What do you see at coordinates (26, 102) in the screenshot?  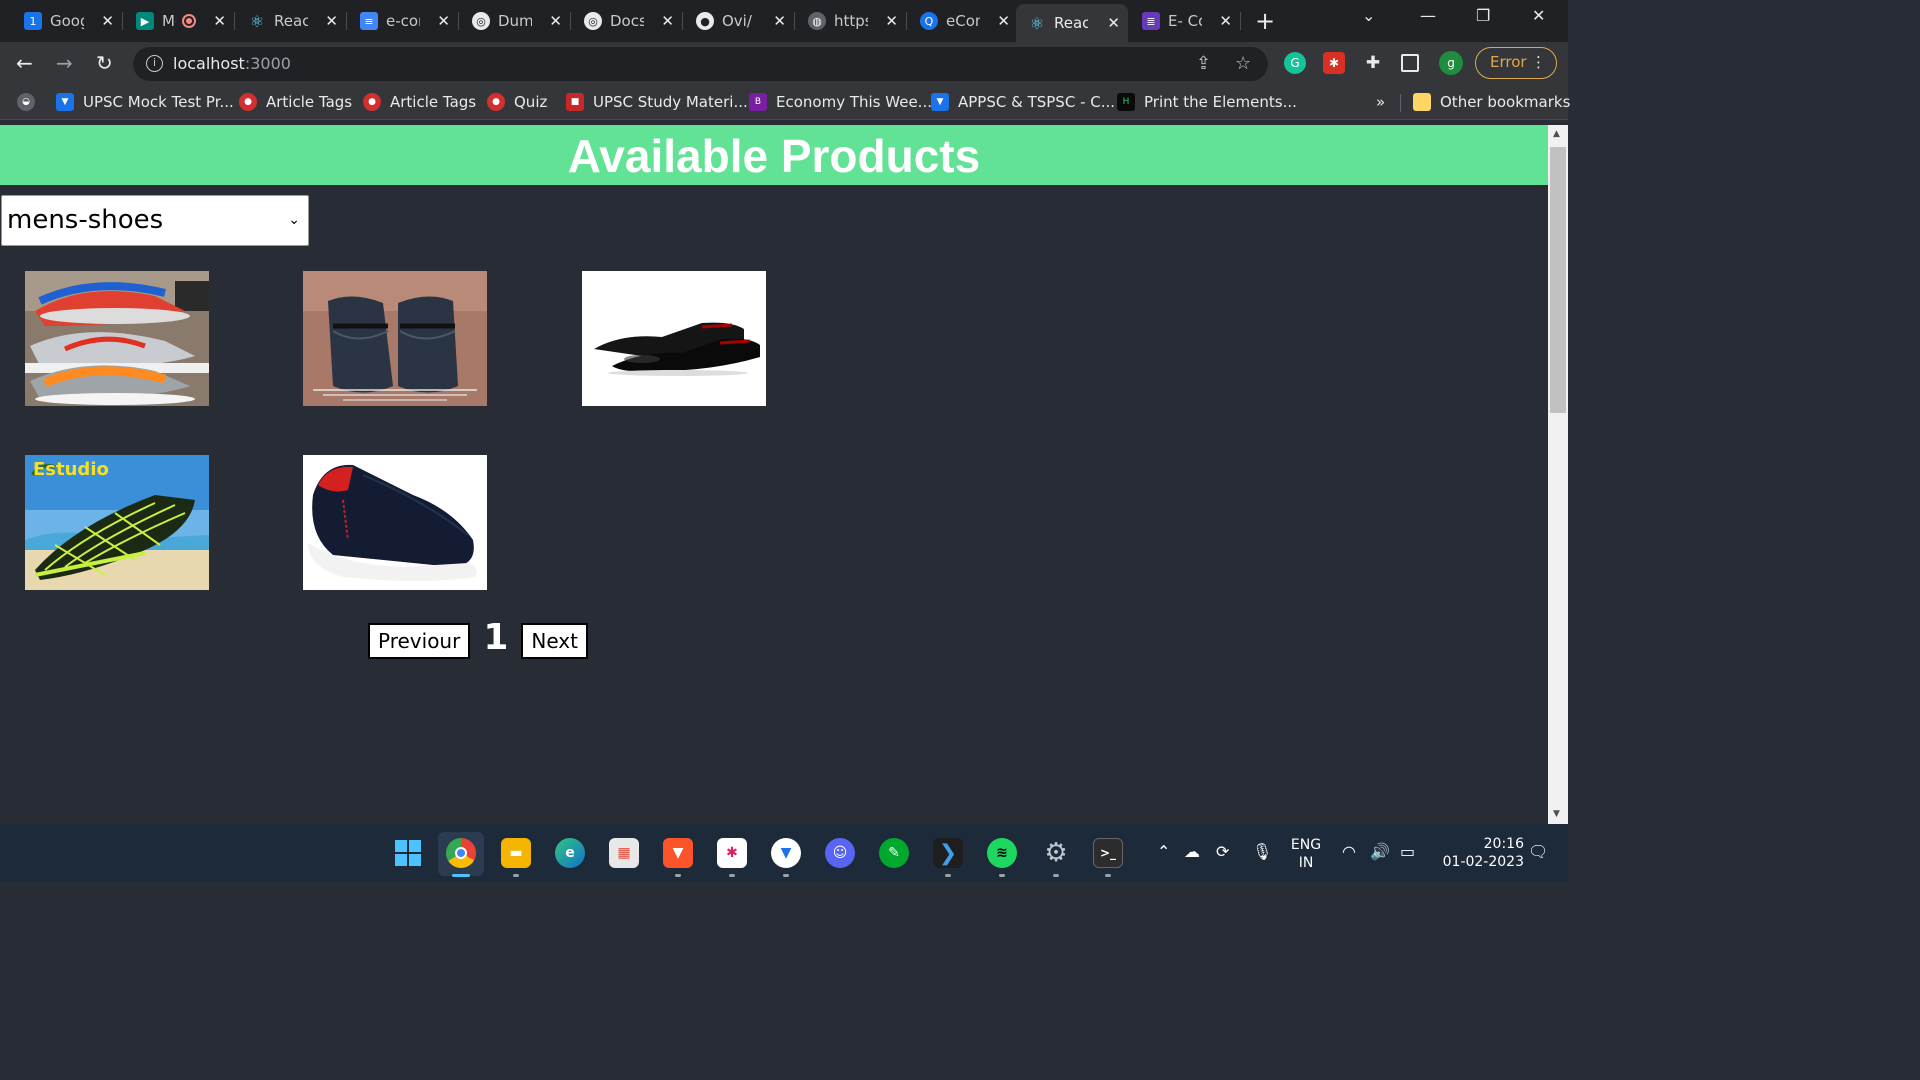 I see `apps-icon: ◒` at bounding box center [26, 102].